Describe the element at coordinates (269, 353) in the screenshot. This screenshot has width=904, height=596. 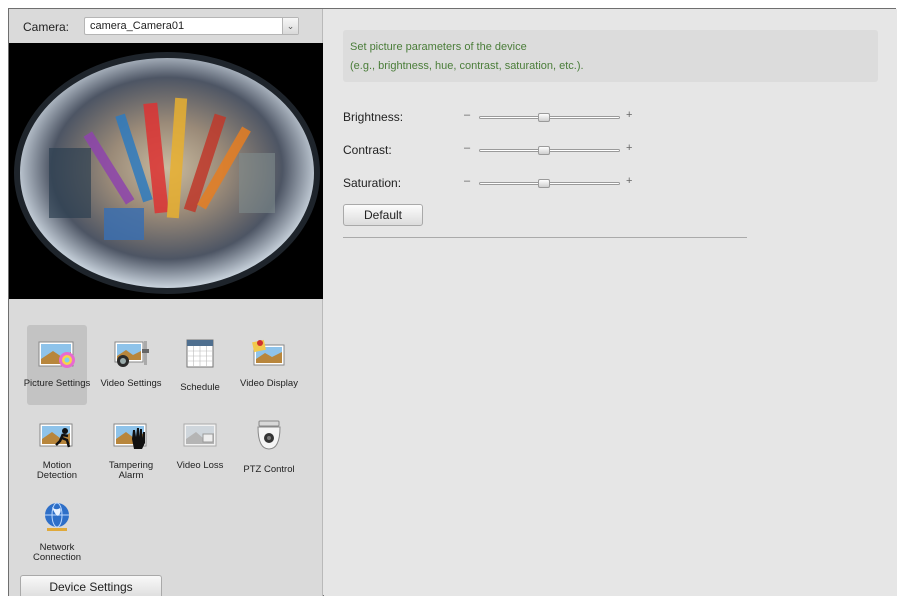
I see `display-pin-icon` at that location.